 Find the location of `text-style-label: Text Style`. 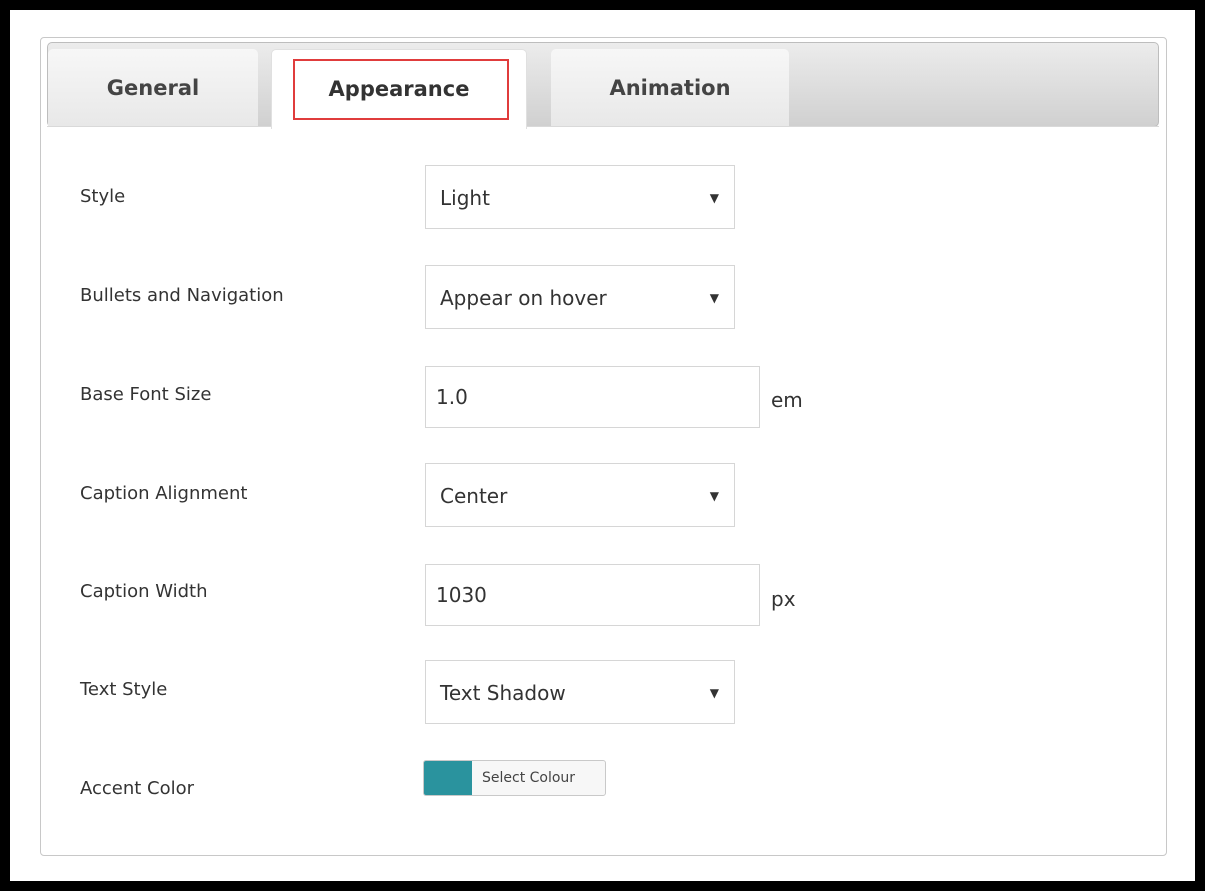

text-style-label: Text Style is located at coordinates (124, 689).